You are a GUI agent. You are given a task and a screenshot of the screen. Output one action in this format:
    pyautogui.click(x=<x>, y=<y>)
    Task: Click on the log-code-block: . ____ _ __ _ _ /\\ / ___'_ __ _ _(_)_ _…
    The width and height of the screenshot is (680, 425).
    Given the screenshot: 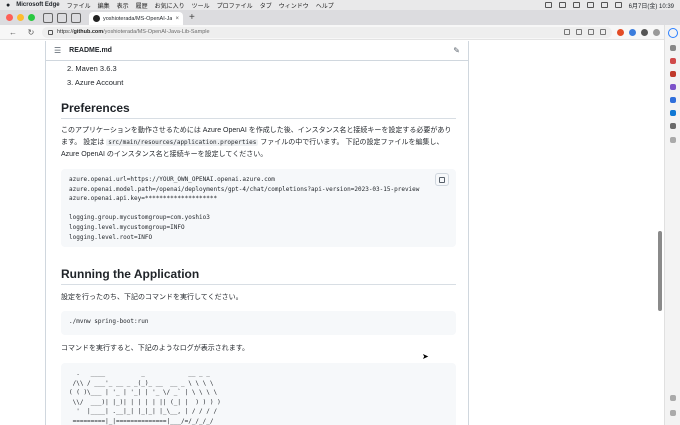 What is the action you would take?
    pyautogui.click(x=258, y=394)
    